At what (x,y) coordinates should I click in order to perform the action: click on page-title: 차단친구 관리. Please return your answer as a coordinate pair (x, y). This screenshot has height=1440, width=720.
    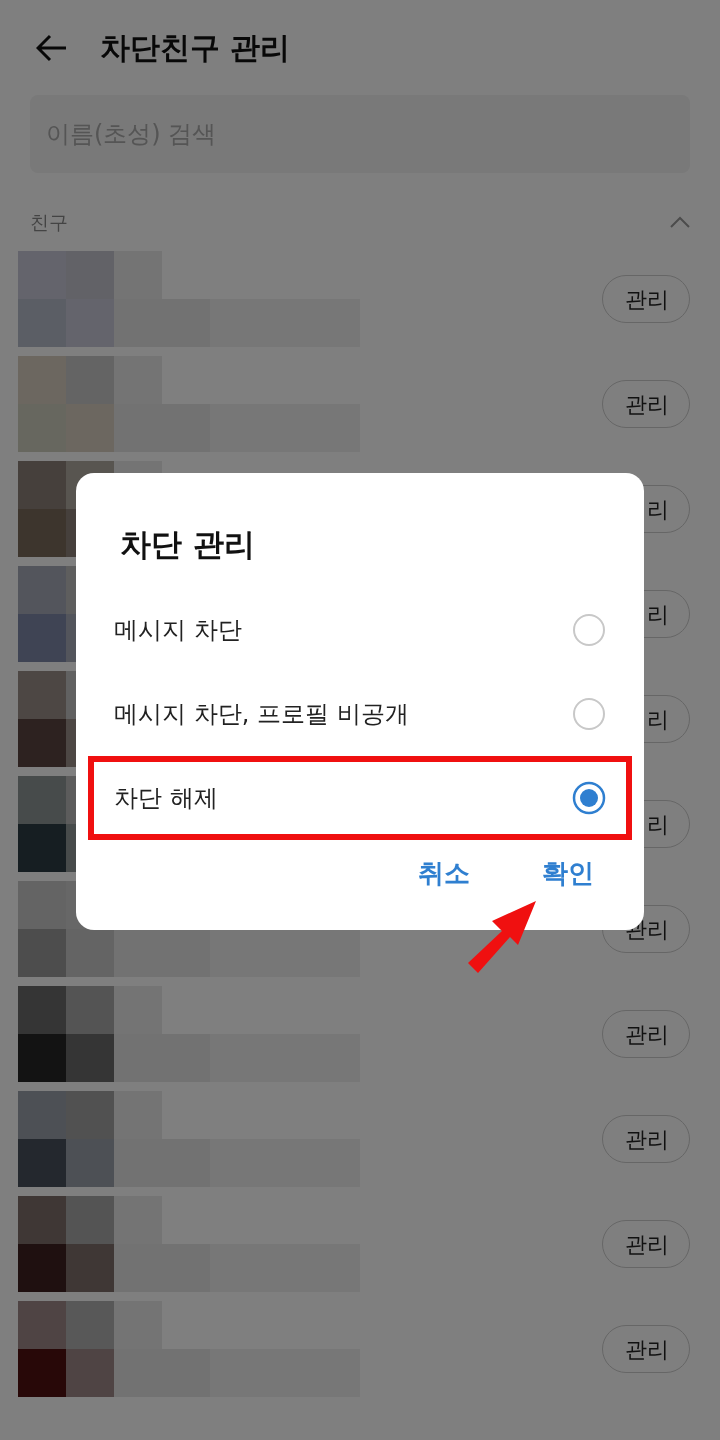
    Looking at the image, I should click on (195, 48).